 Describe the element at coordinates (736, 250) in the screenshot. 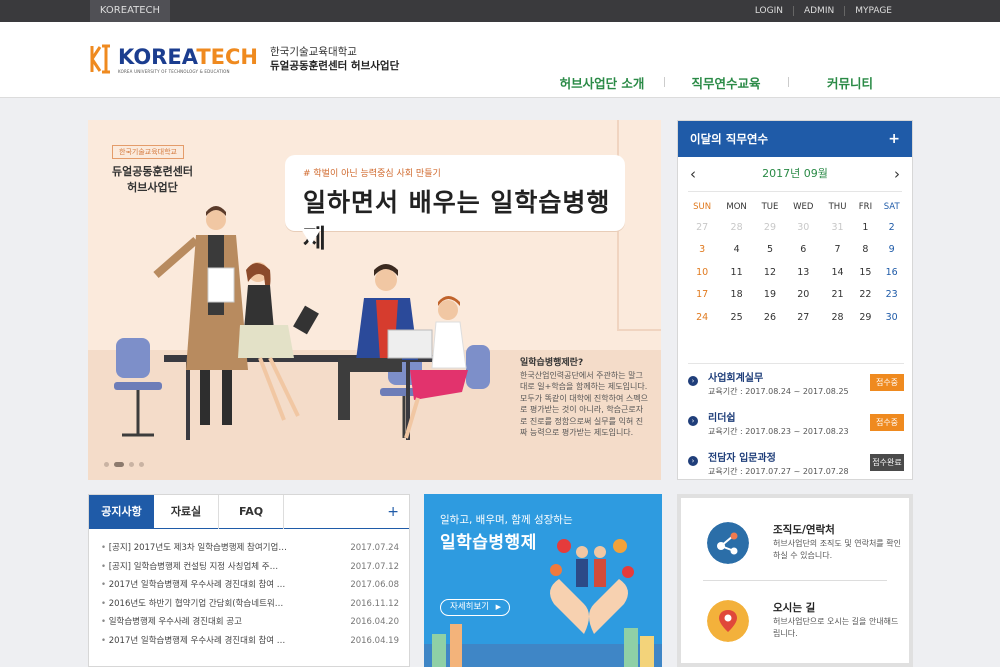

I see `calendar-day: 4` at that location.